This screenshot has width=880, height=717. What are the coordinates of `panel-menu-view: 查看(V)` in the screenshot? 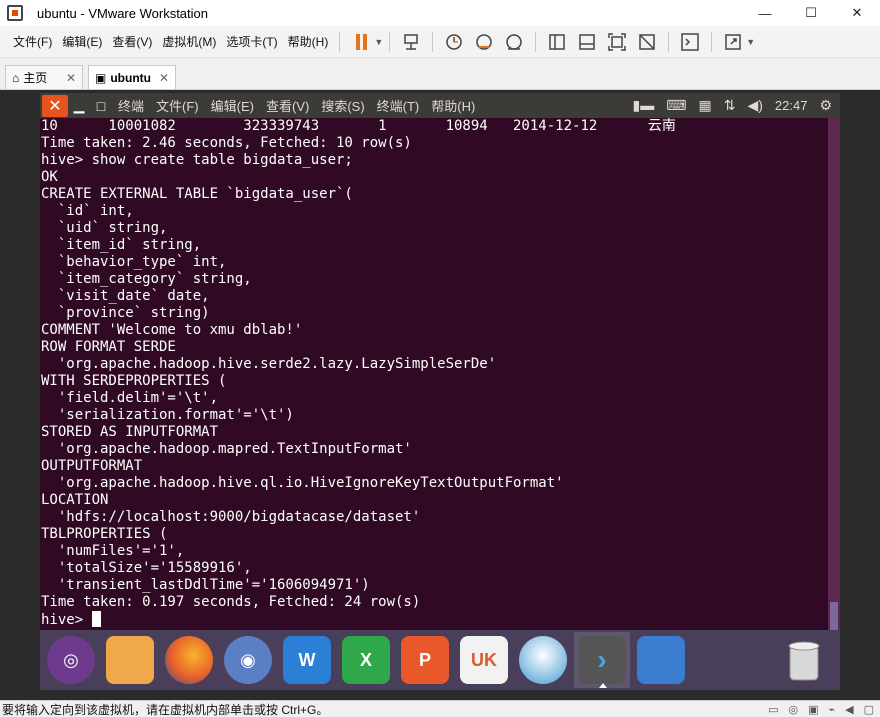 It's located at (287, 105).